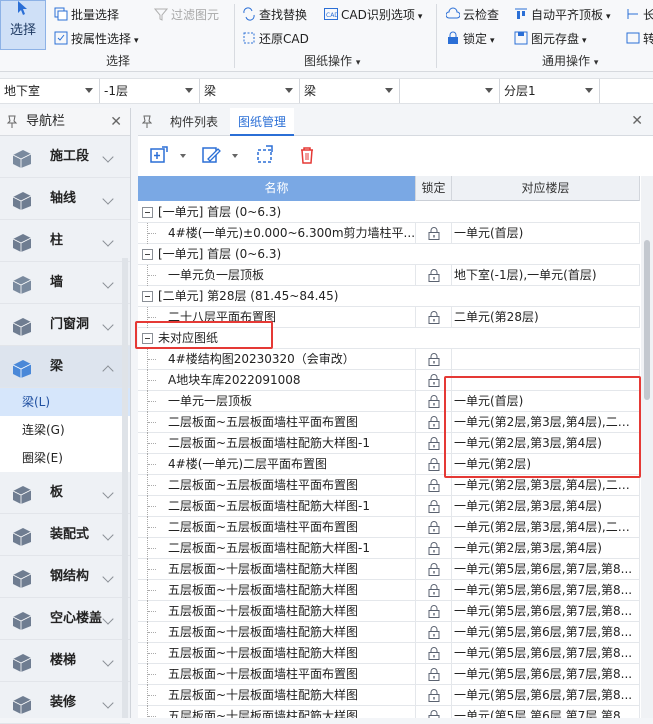 The image size is (653, 724). Describe the element at coordinates (562, 15) in the screenshot. I see `auto-align-button: 自动平齐顶板 ▾` at that location.